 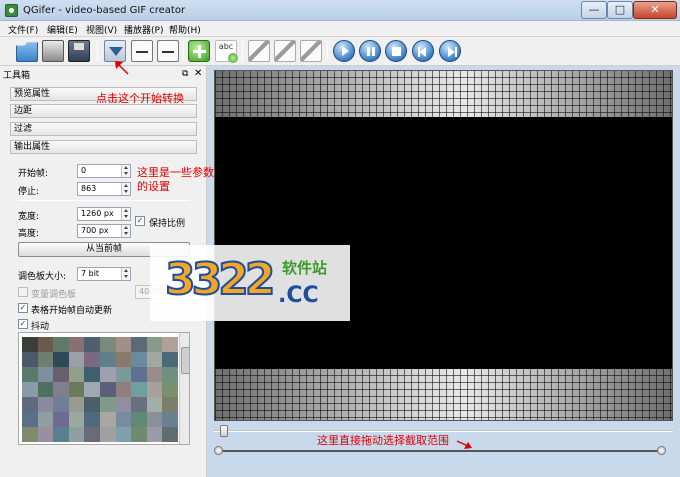 What do you see at coordinates (620, 10) in the screenshot?
I see `maximize-button: □` at bounding box center [620, 10].